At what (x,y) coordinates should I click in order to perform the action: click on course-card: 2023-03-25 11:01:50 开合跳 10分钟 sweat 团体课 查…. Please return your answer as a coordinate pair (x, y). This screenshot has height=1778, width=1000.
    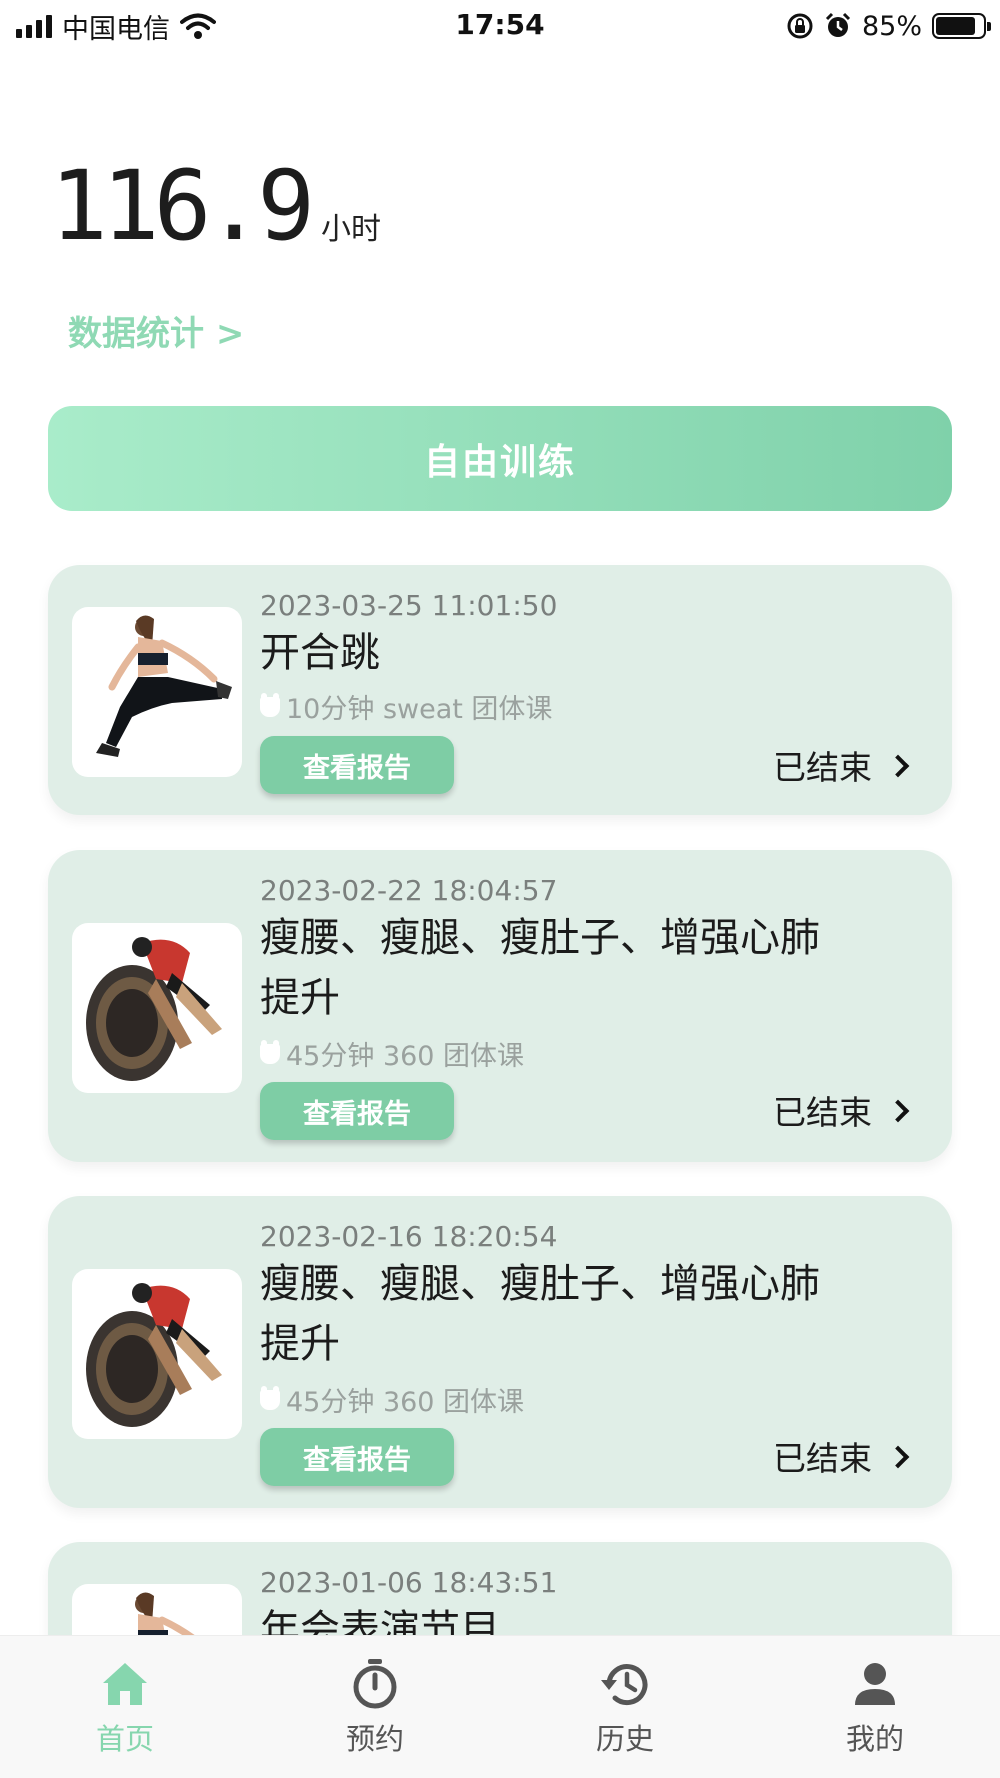
    Looking at the image, I should click on (500, 690).